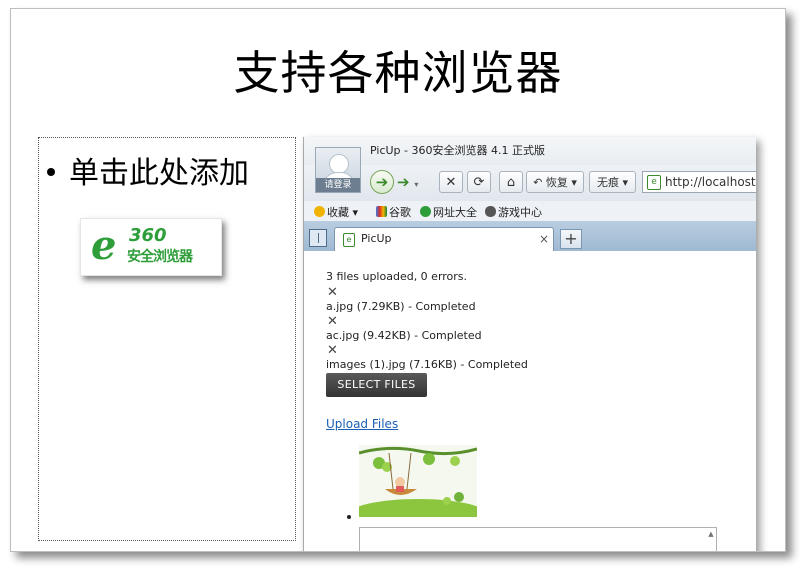 Image resolution: width=808 pixels, height=574 pixels. Describe the element at coordinates (490, 211) in the screenshot. I see `gamepad-icon` at that location.